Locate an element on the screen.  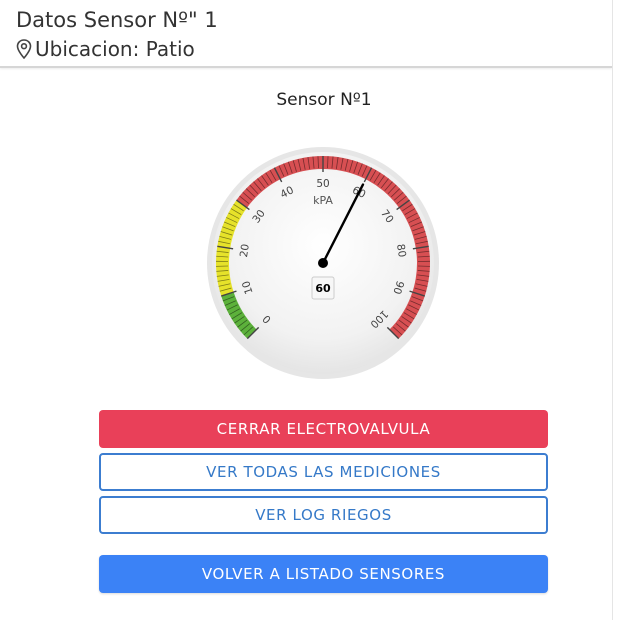
pressure-gauge: 0102030405060708090100 kPA 60 is located at coordinates (323, 263).